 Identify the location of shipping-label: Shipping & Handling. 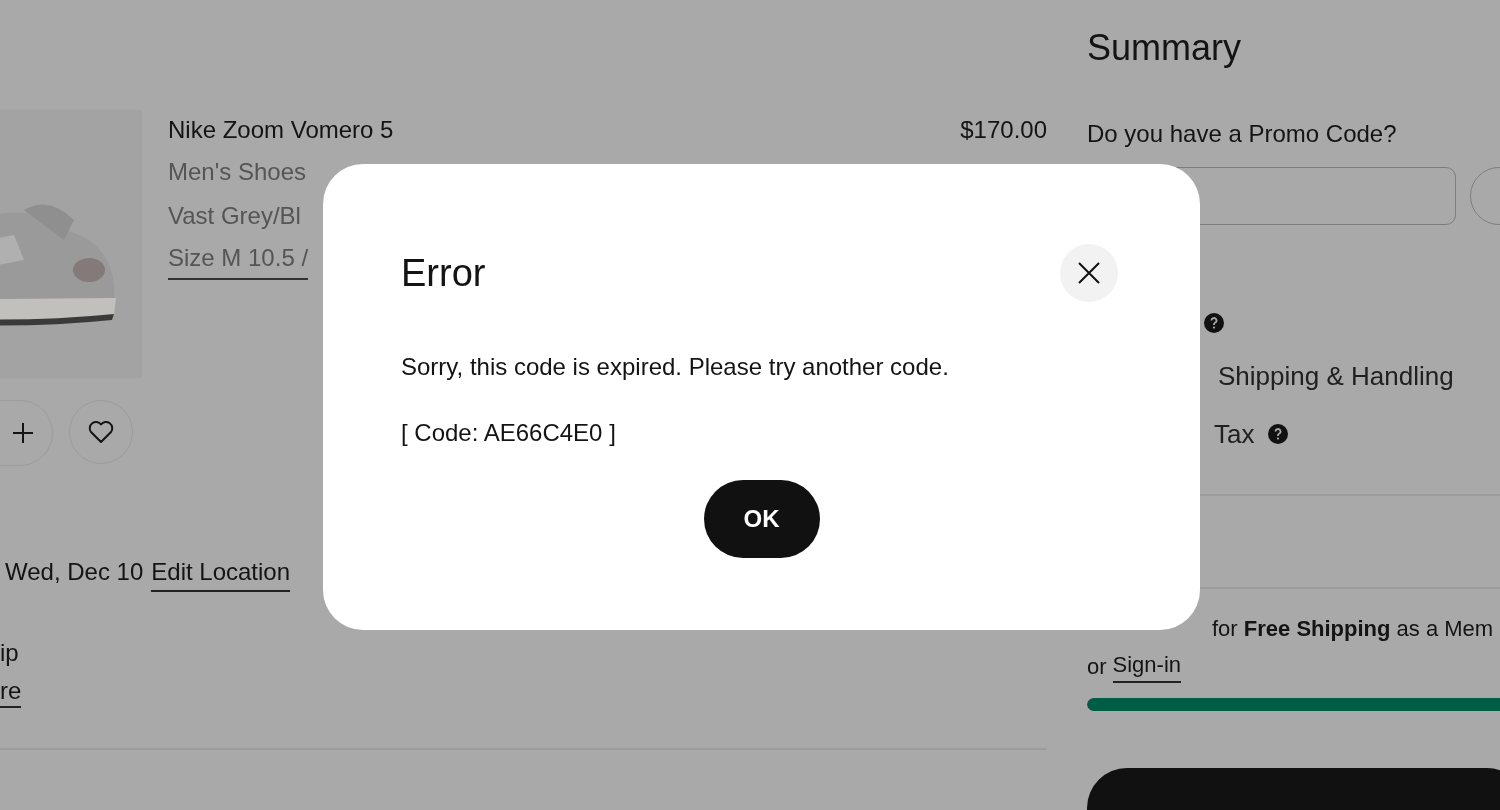
(1336, 376).